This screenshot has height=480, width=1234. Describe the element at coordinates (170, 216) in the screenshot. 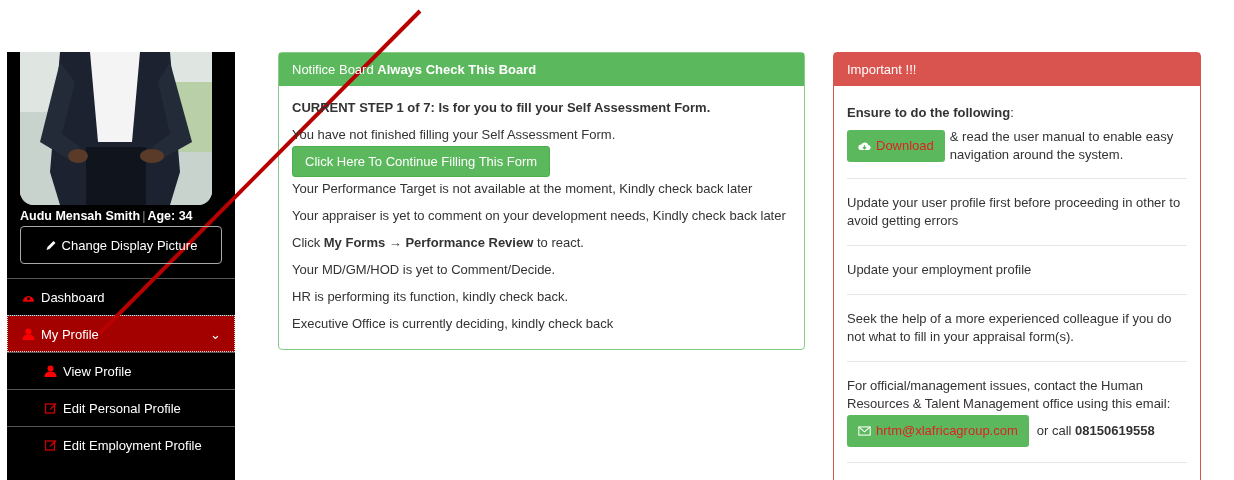

I see `user-age: Age: 34` at that location.